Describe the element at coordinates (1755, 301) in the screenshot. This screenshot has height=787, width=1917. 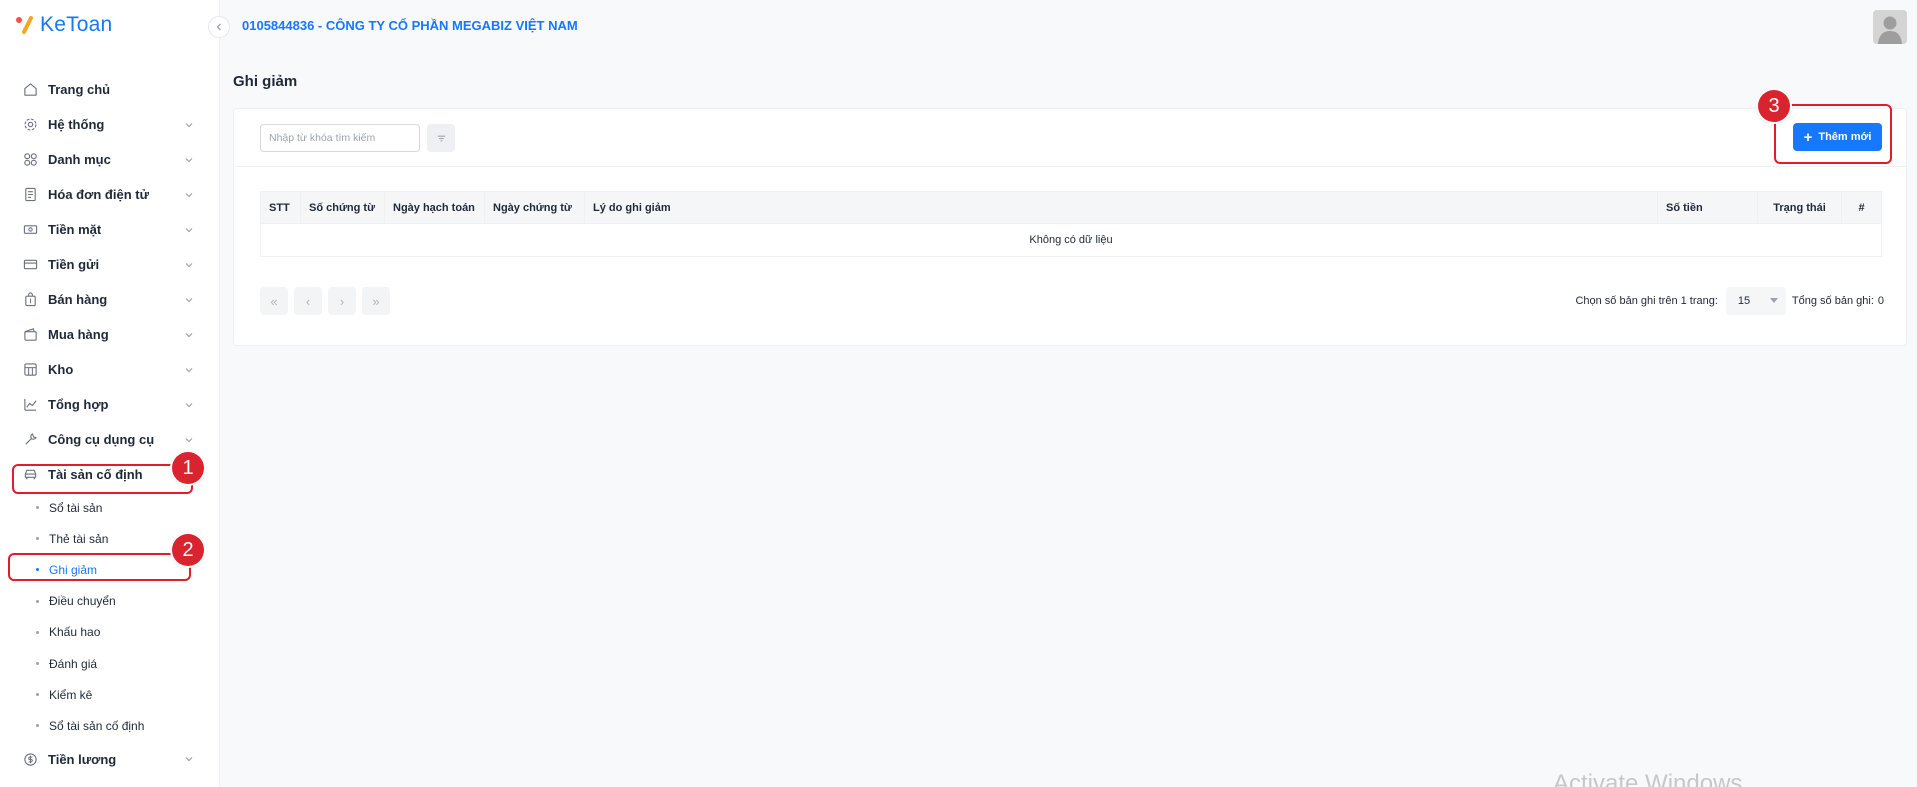
I see `page-size-select: 15` at that location.